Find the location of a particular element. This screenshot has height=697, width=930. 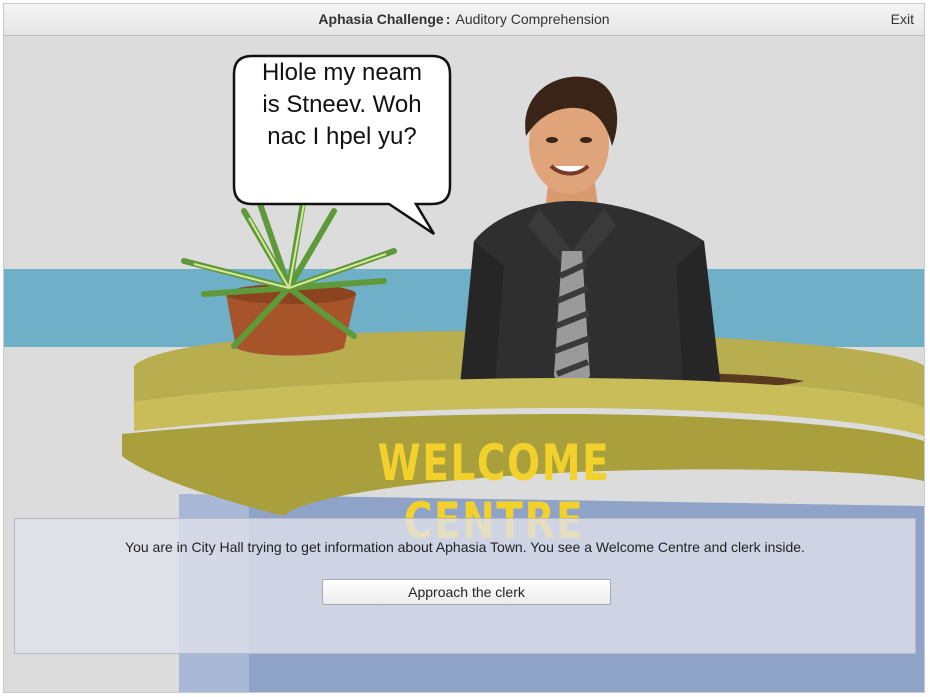

exit-button: Exit is located at coordinates (902, 19).